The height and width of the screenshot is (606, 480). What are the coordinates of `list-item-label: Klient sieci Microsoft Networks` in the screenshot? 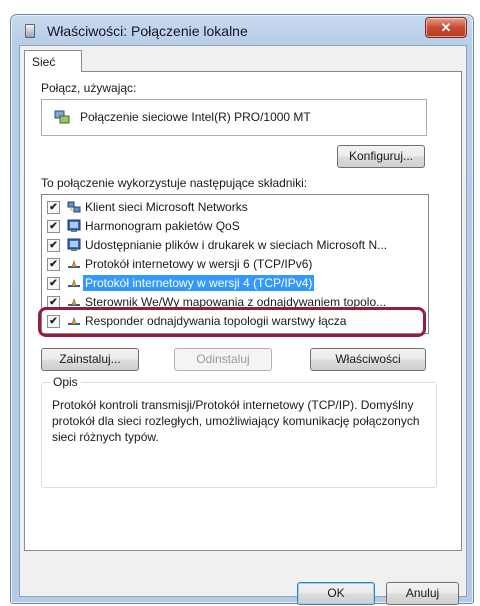 It's located at (166, 207).